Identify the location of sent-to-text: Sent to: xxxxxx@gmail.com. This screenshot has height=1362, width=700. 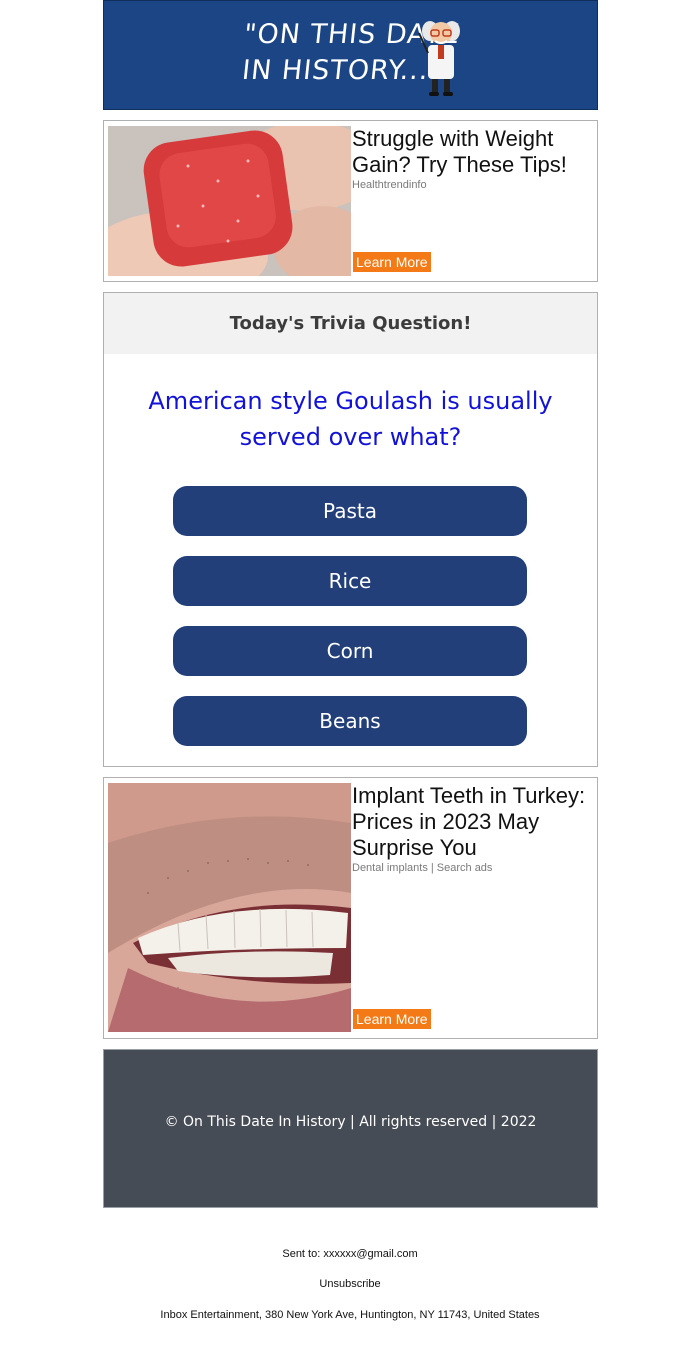
(350, 1254).